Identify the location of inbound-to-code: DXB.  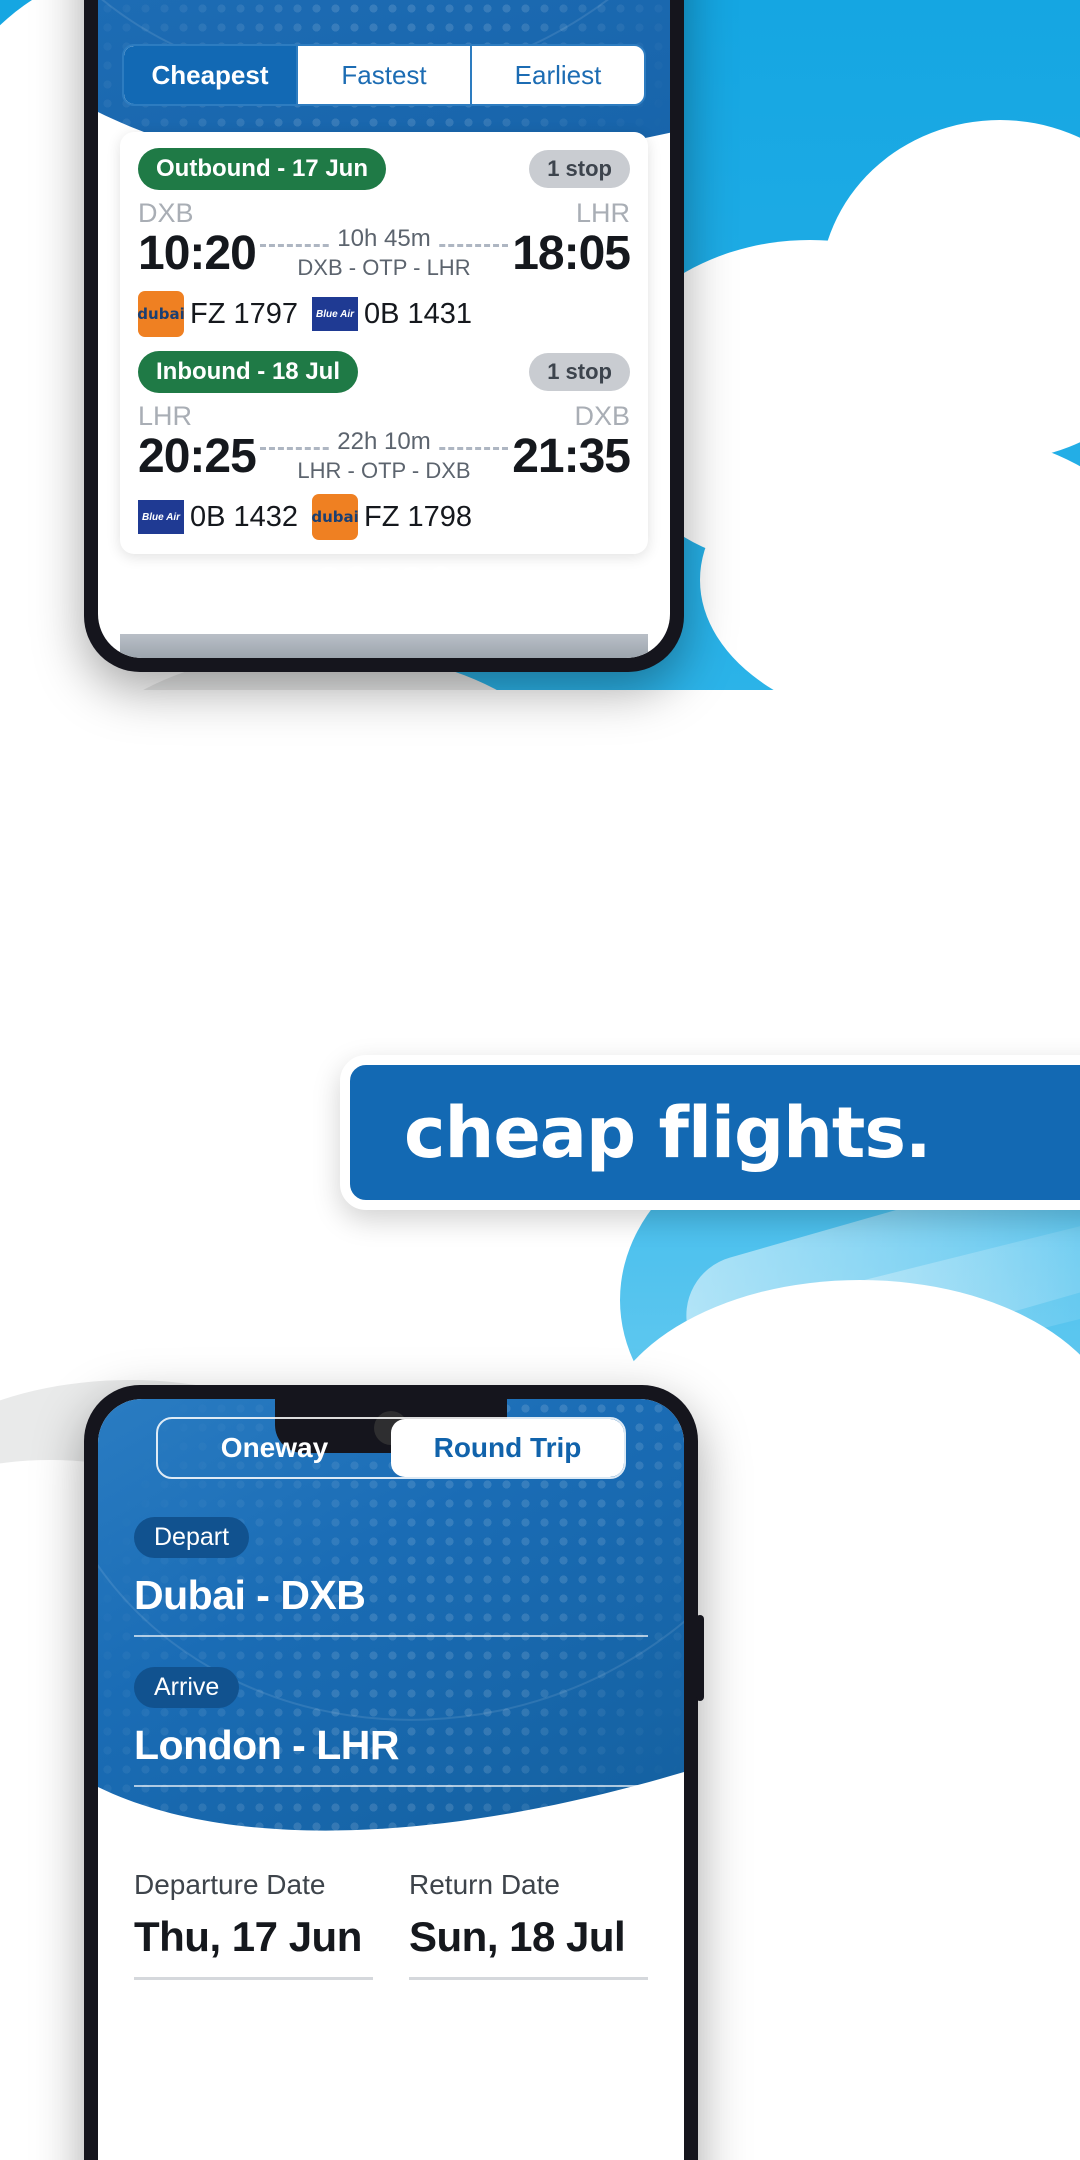
(602, 416).